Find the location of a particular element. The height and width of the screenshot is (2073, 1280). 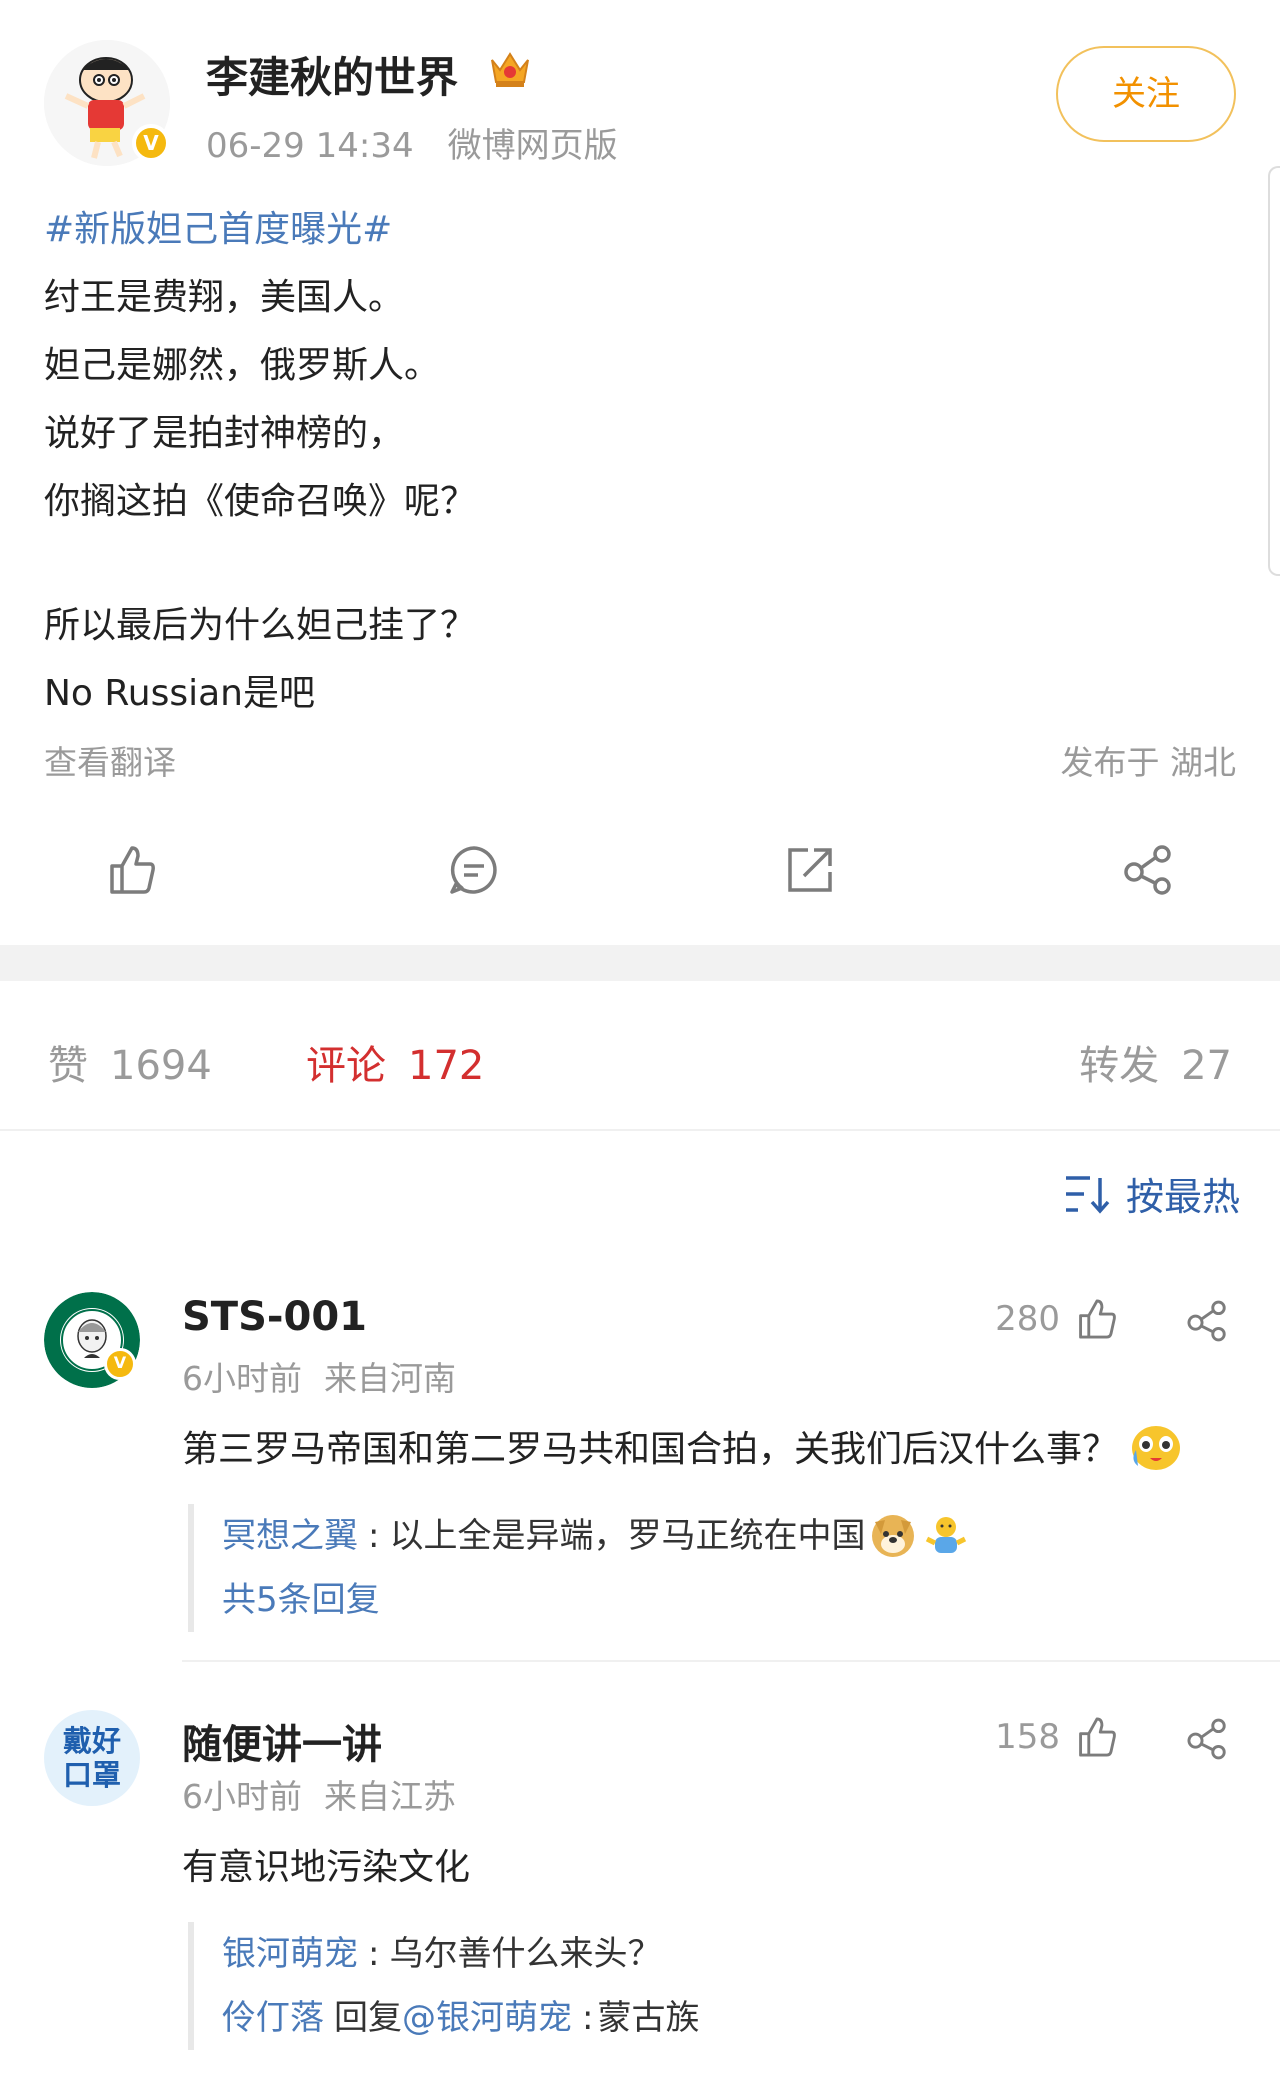

sort-button: 按最热 is located at coordinates (1152, 1193).